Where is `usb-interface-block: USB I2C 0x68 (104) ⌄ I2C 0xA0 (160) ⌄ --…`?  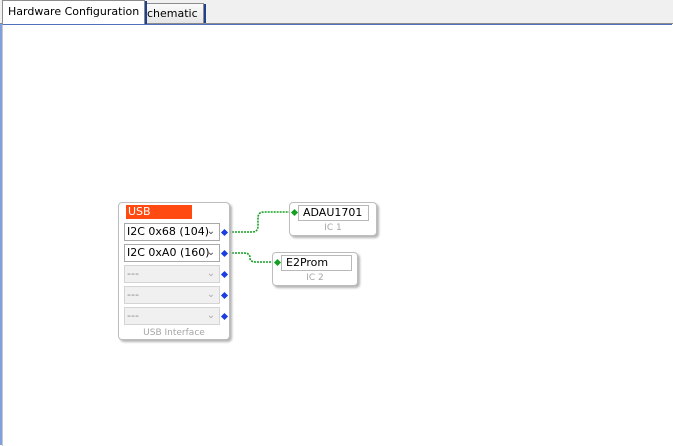
usb-interface-block: USB I2C 0x68 (104) ⌄ I2C 0xA0 (160) ⌄ --… is located at coordinates (174, 271).